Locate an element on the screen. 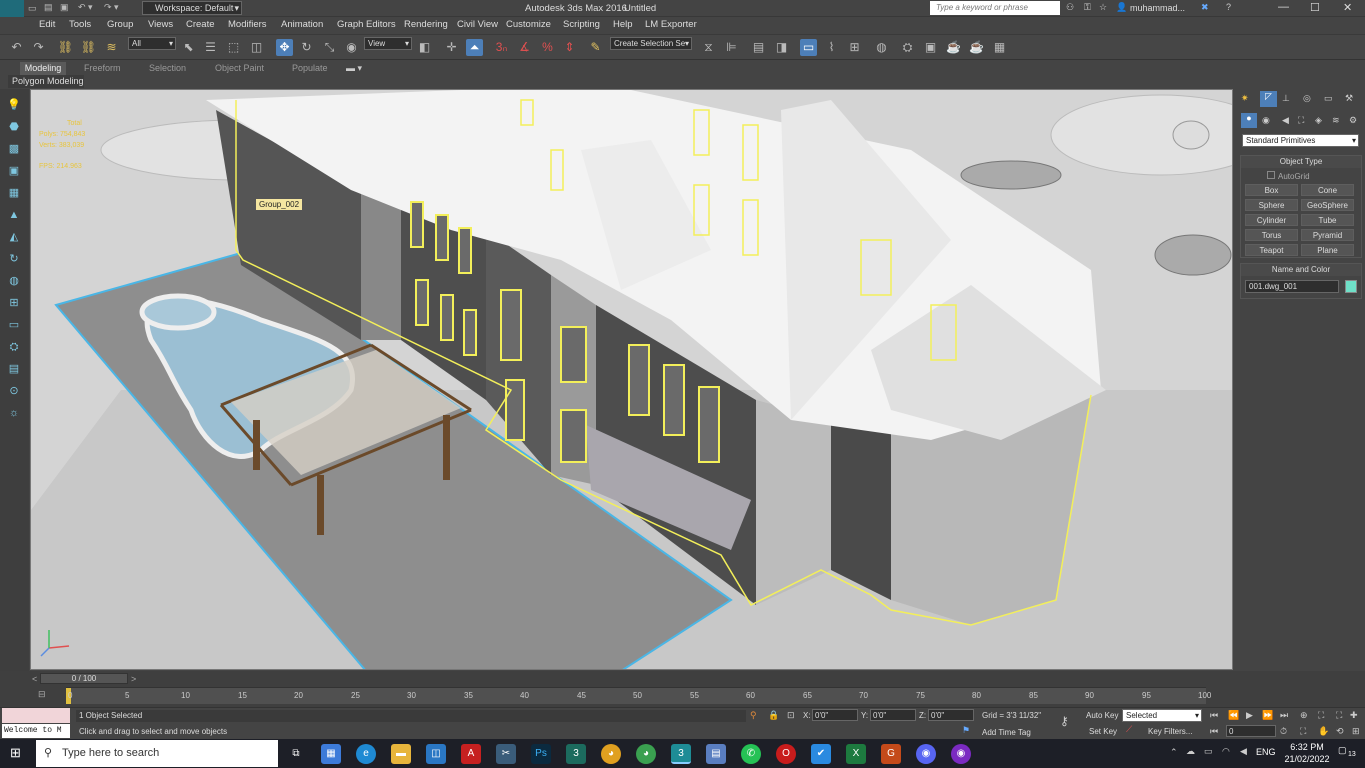 The height and width of the screenshot is (768, 1365). window-crossing-icon: ◫ is located at coordinates (256, 47).